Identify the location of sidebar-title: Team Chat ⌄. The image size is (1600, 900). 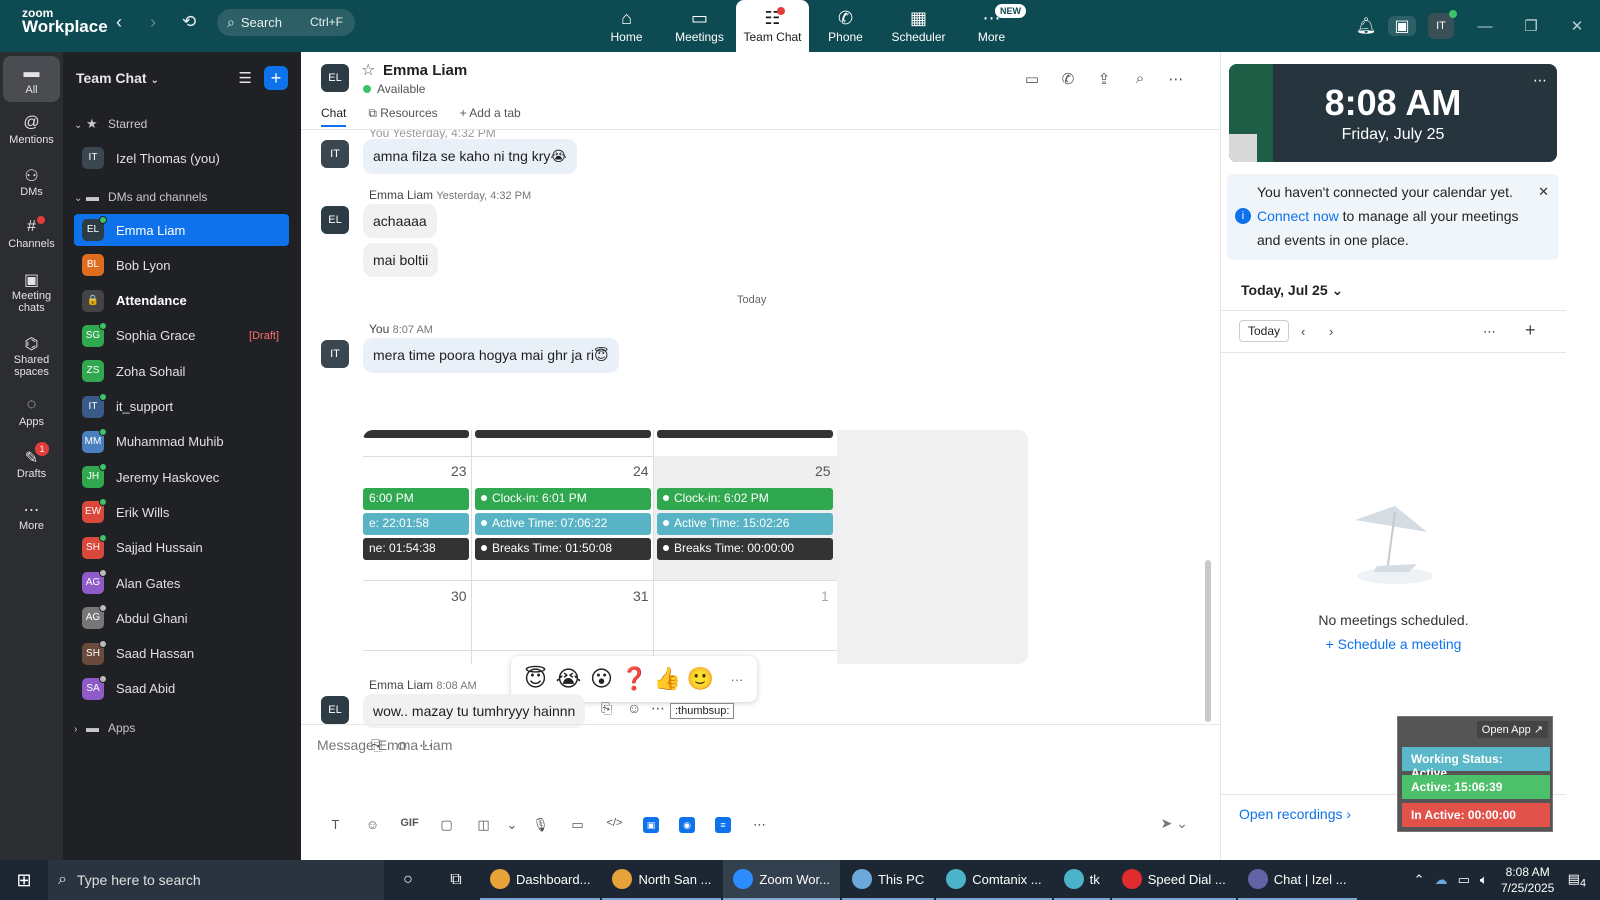
(117, 78).